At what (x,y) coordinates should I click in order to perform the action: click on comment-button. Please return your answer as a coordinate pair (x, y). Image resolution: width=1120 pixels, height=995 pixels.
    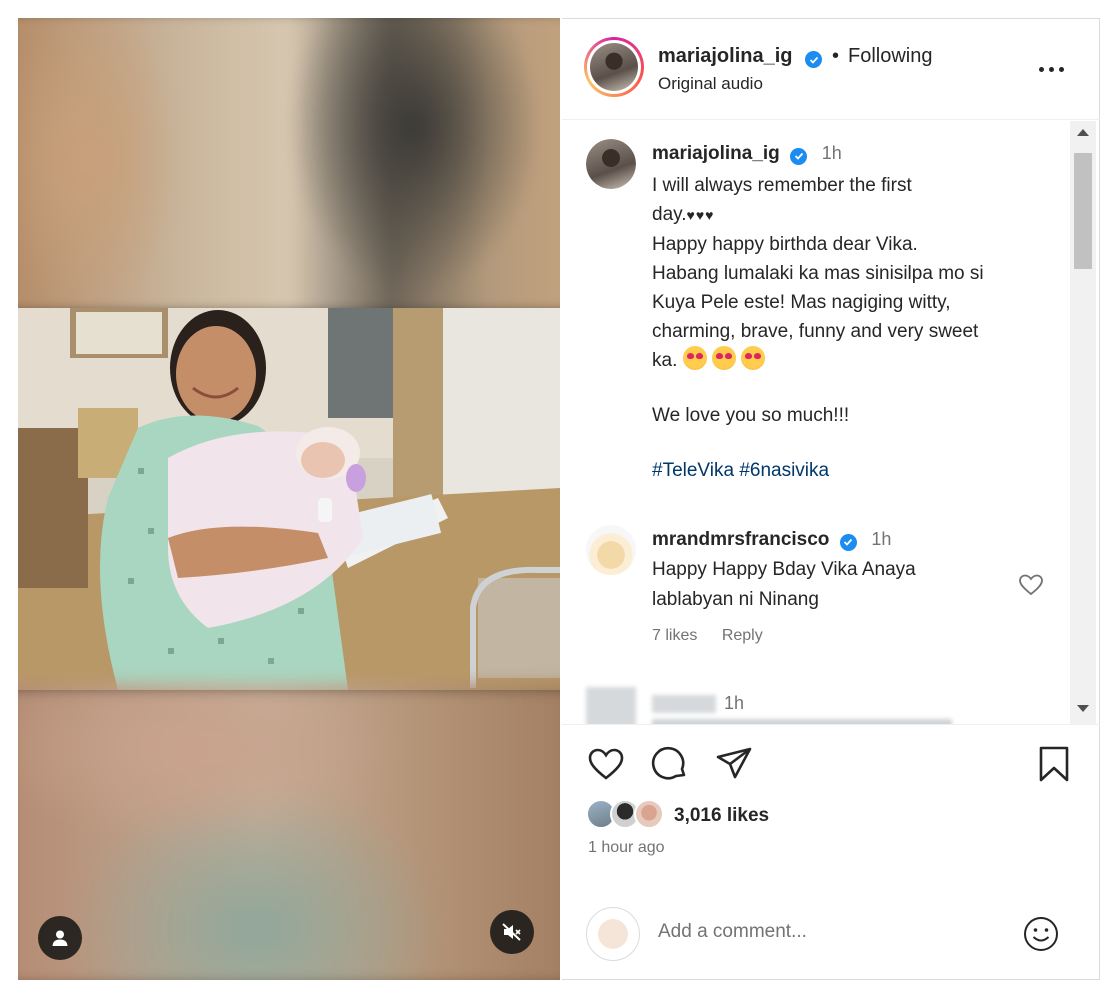
    Looking at the image, I should click on (670, 764).